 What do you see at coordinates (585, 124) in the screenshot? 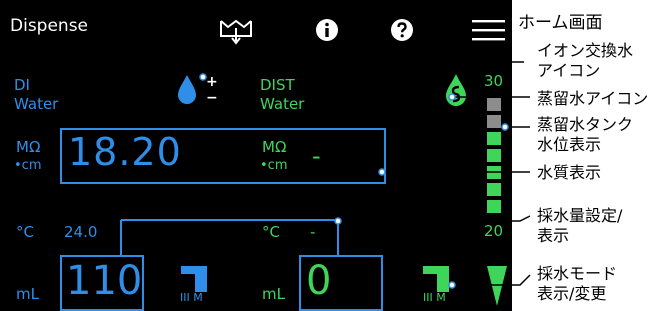
I see `callout-tank-line1: 蒸留水タンク` at bounding box center [585, 124].